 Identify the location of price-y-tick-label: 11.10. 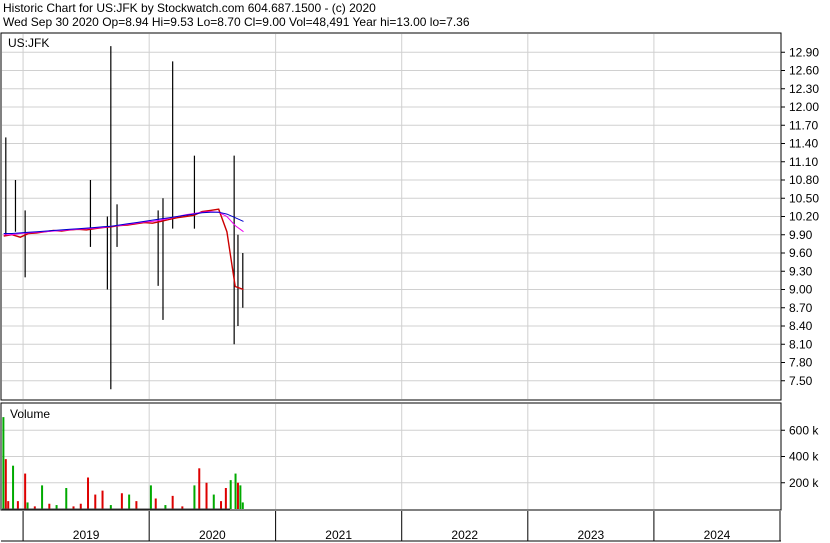
(803, 162).